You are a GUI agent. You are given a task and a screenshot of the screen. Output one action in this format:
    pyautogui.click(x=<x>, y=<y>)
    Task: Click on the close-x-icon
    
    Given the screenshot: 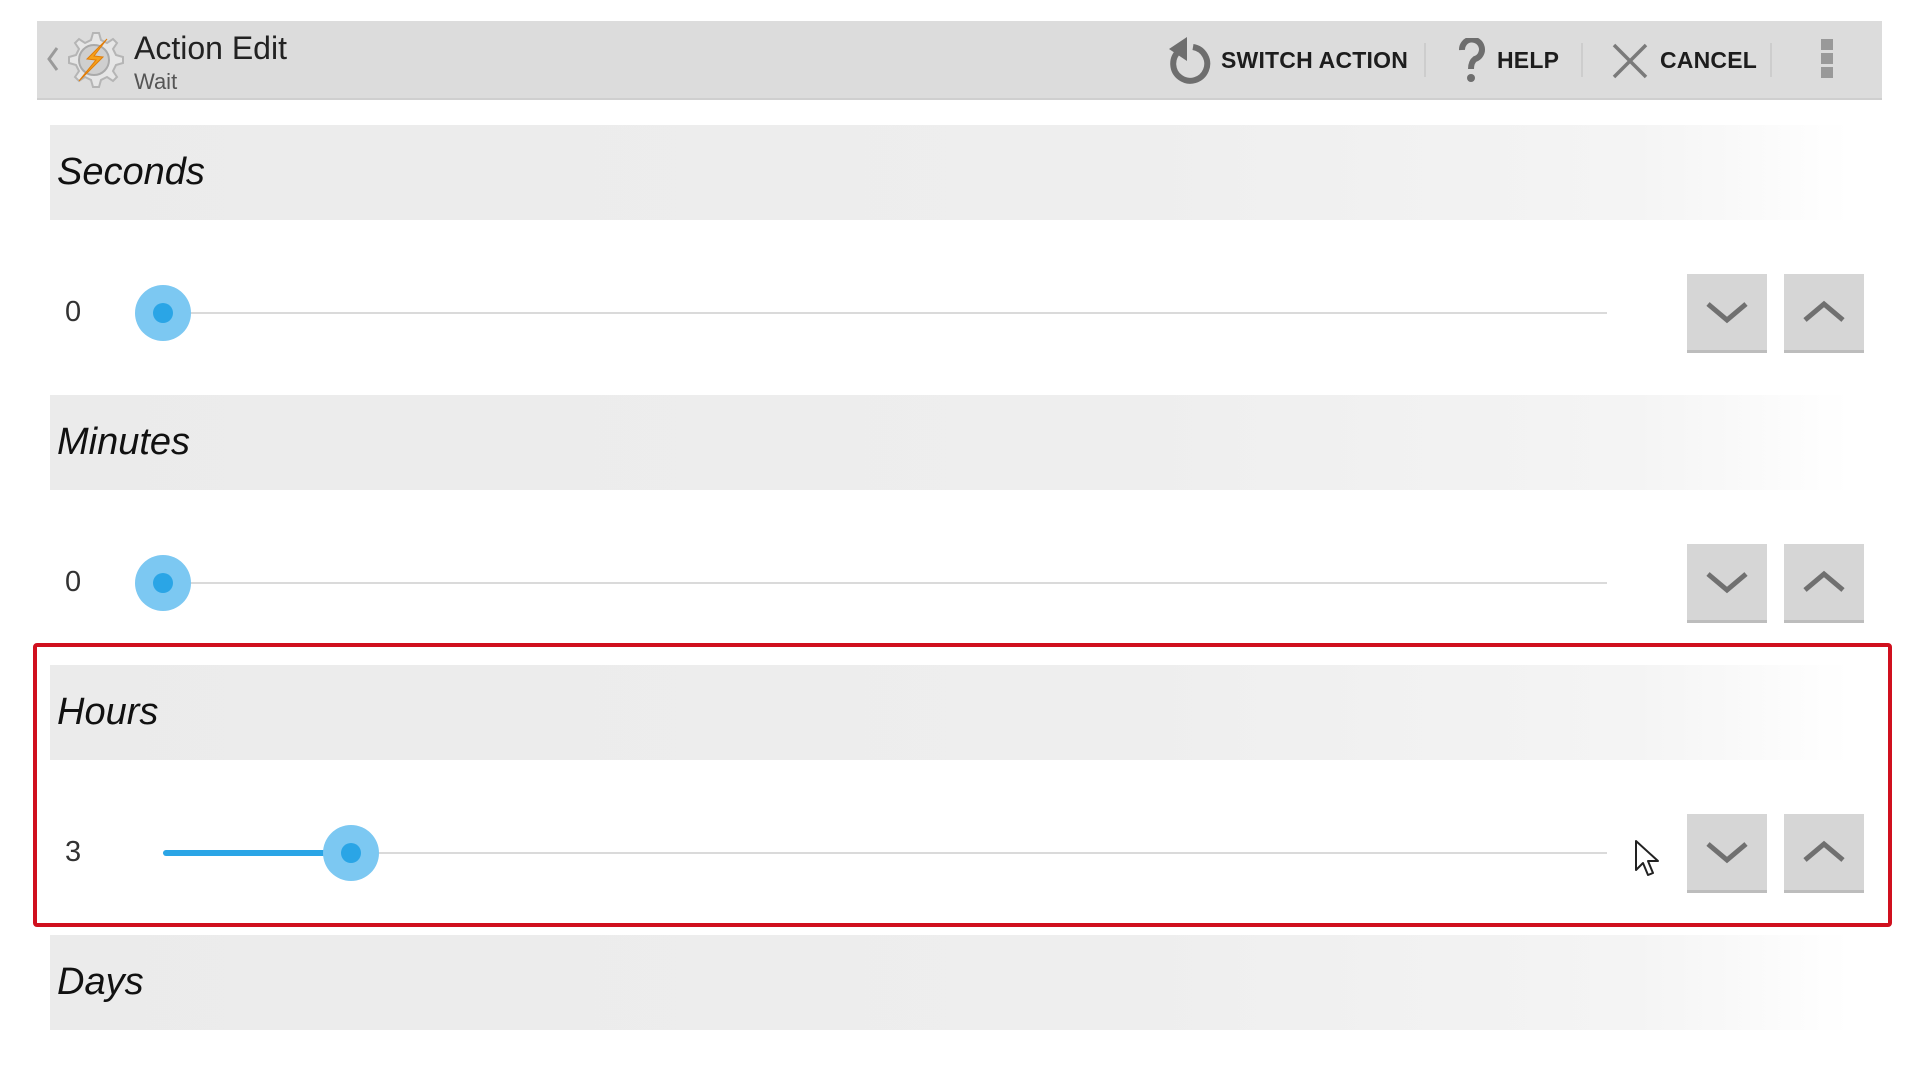 What is the action you would take?
    pyautogui.click(x=1630, y=60)
    